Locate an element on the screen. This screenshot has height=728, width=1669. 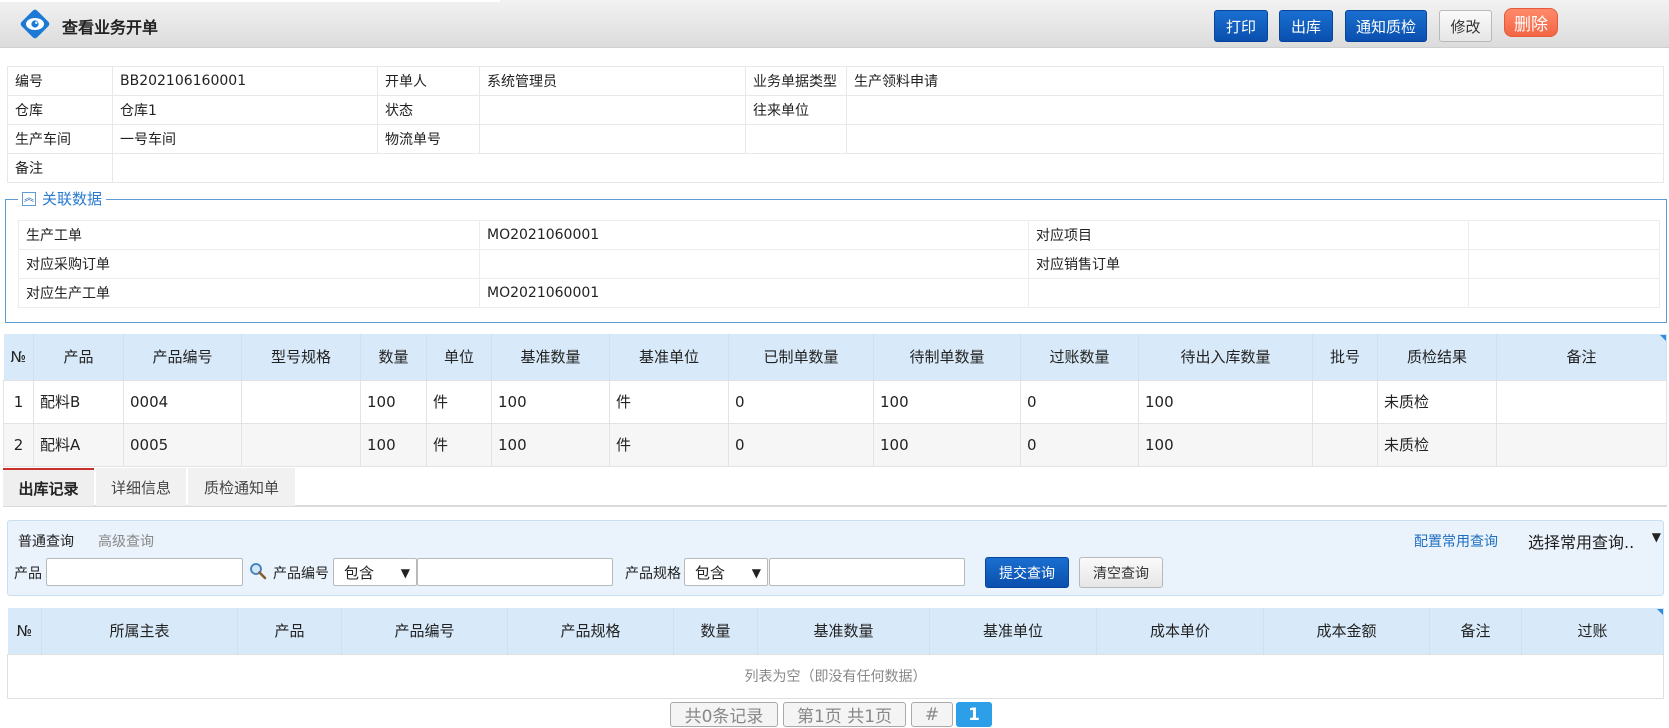
pager-current-page: 1 is located at coordinates (974, 714).